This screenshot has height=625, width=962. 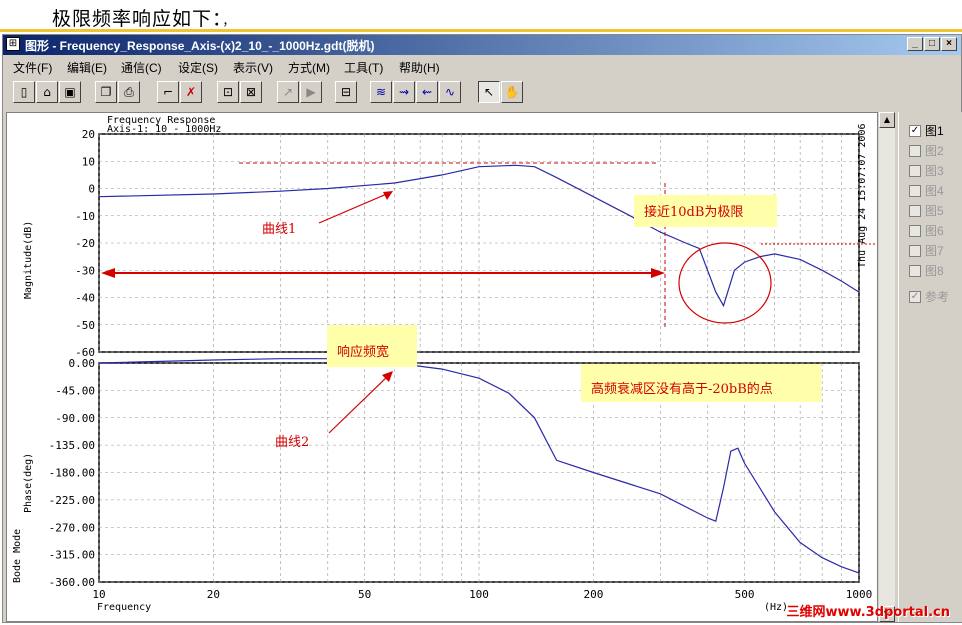 What do you see at coordinates (72, 555) in the screenshot?
I see `phase-tick-label: -315.00` at bounding box center [72, 555].